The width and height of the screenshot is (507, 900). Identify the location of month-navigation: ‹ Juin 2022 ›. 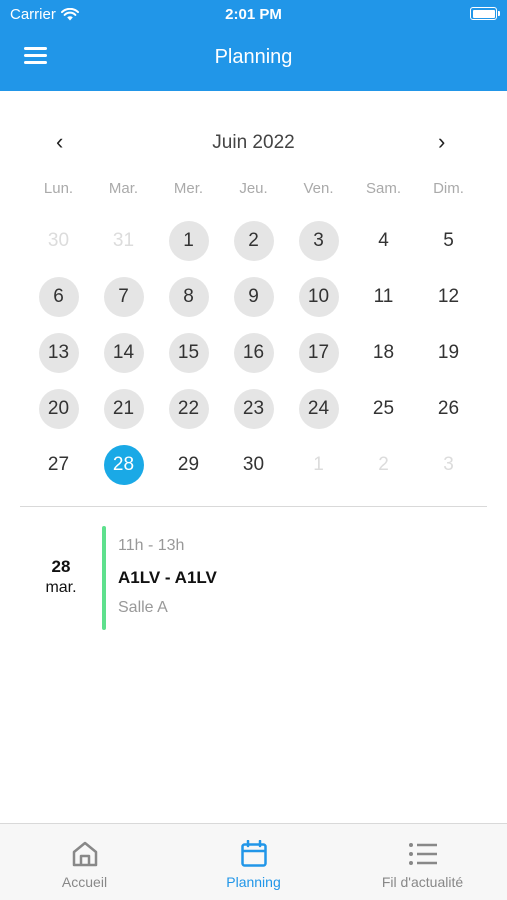
(253, 143).